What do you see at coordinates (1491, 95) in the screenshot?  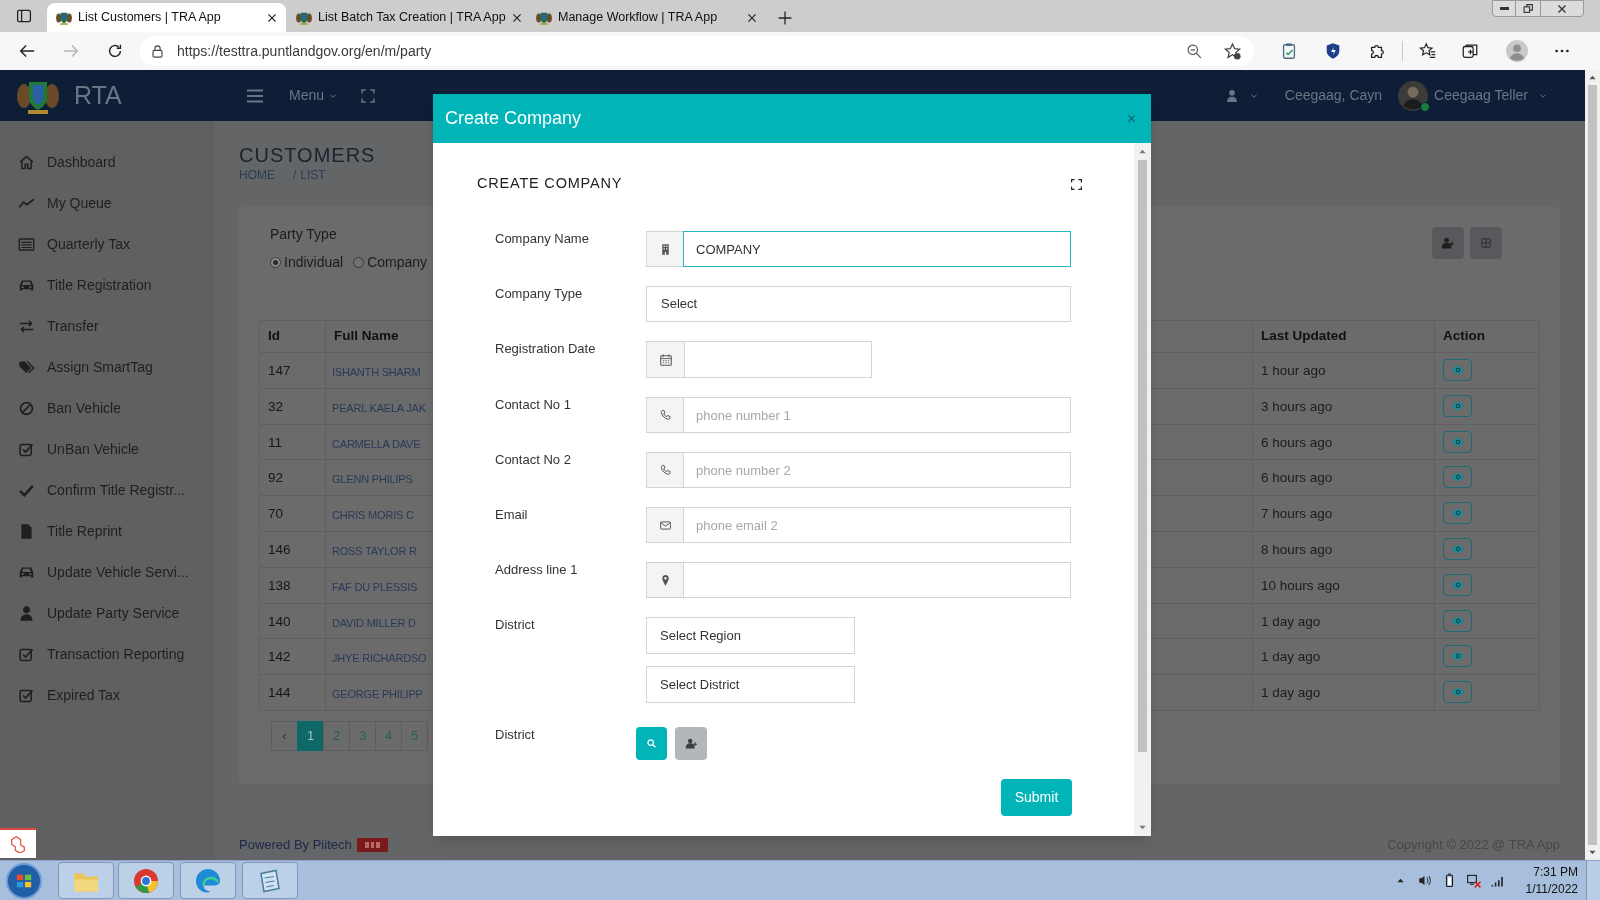 I see `user-menu: Ceegaag Teller` at bounding box center [1491, 95].